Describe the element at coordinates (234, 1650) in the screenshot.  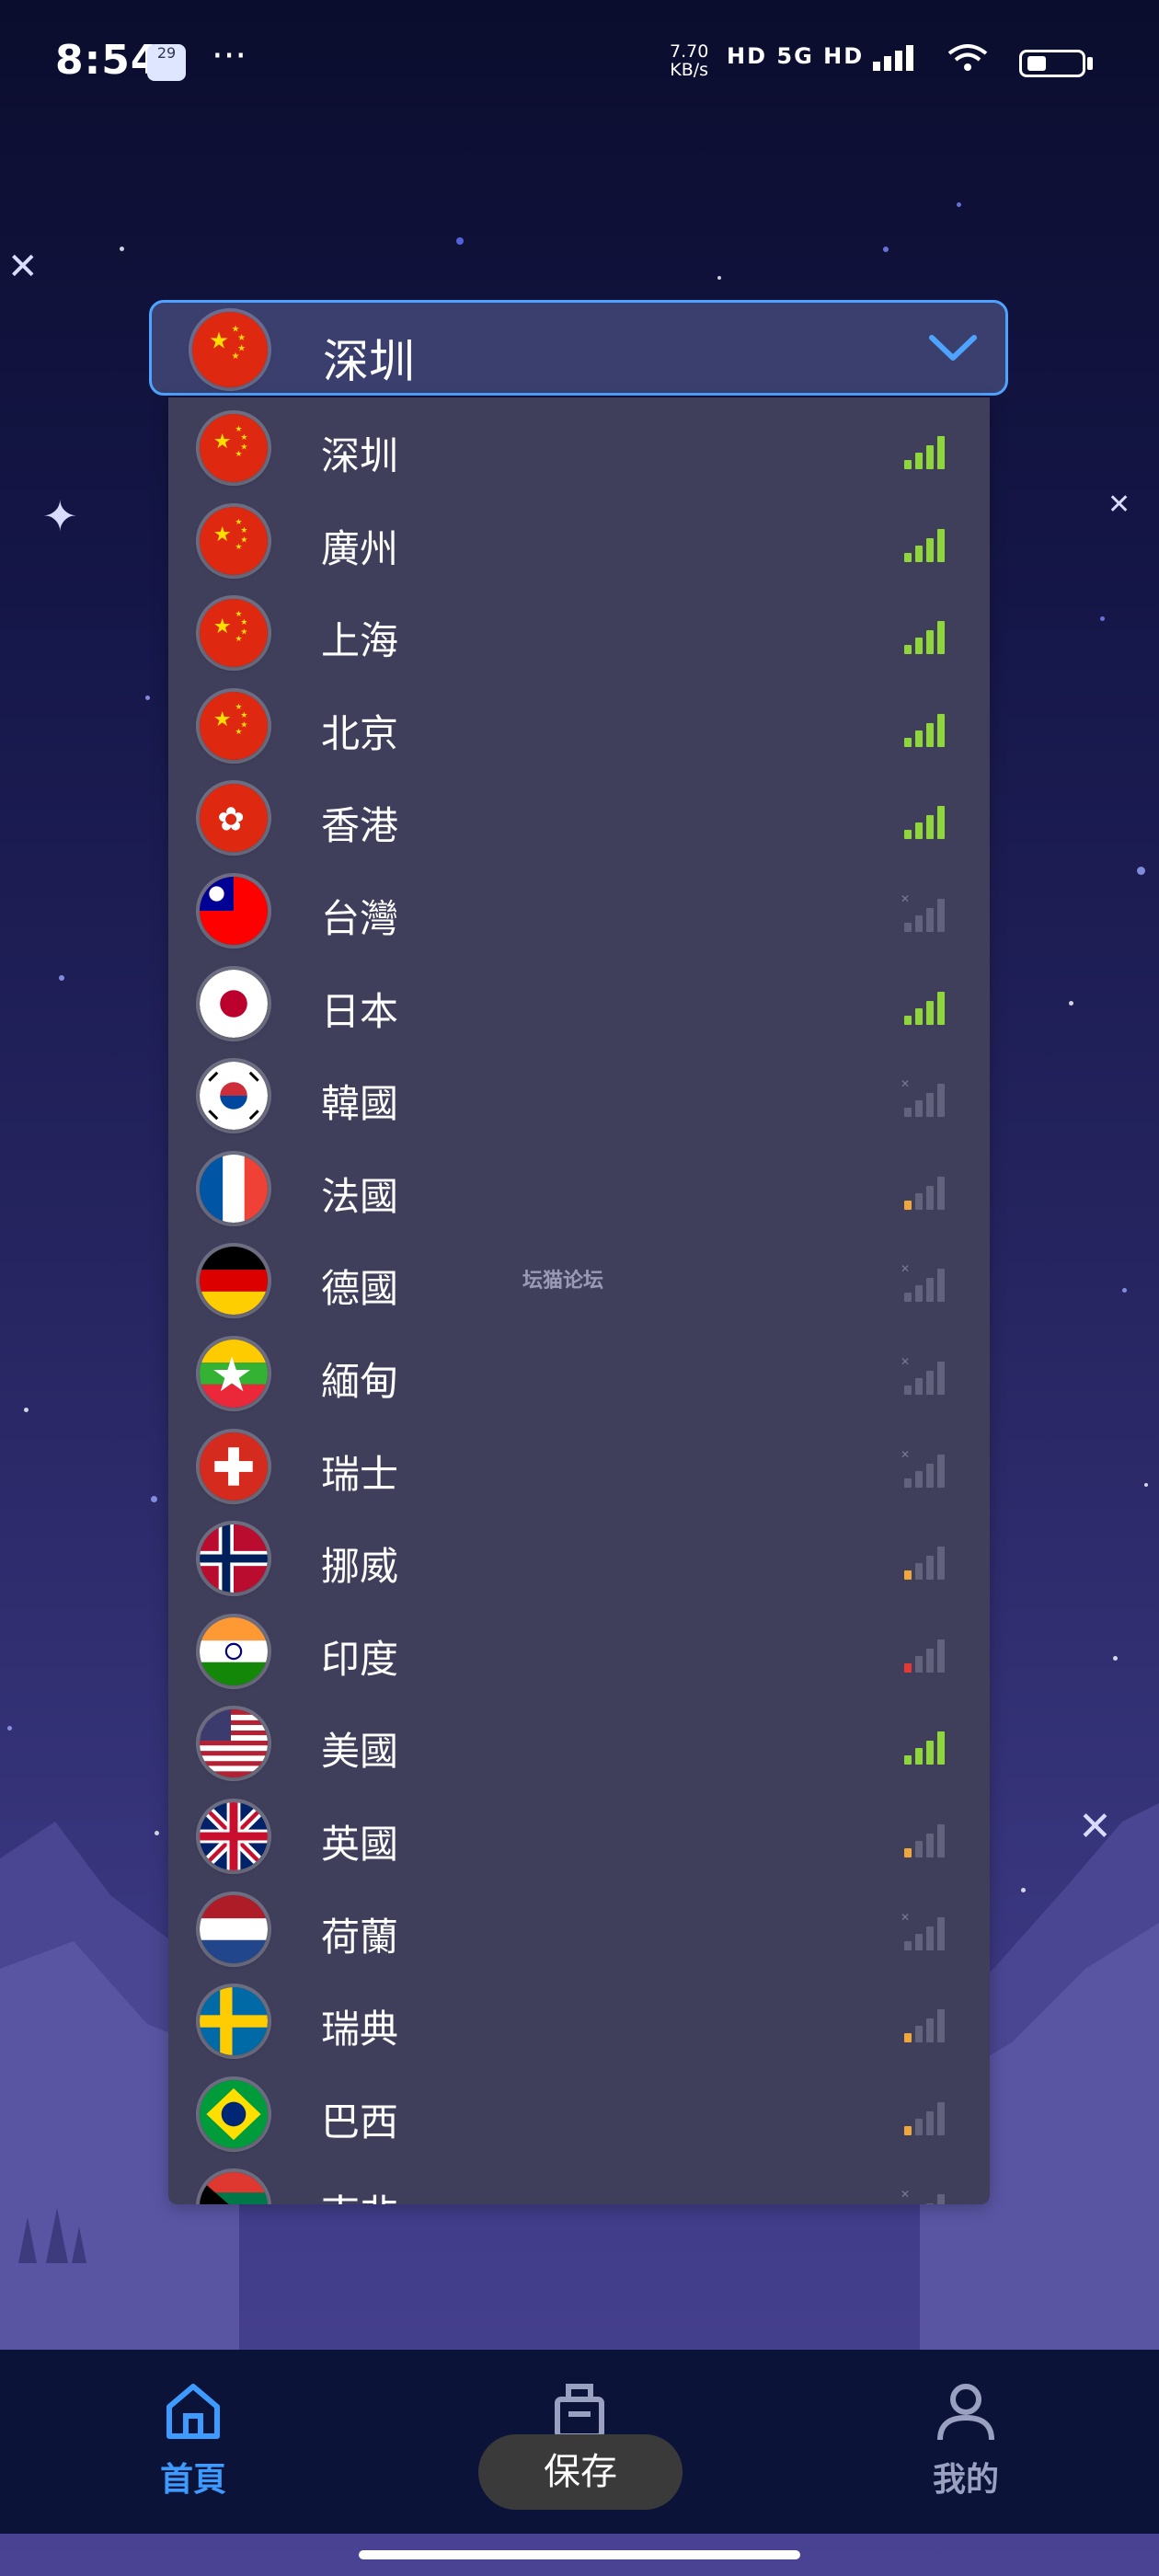
I see `in-flag-icon` at that location.